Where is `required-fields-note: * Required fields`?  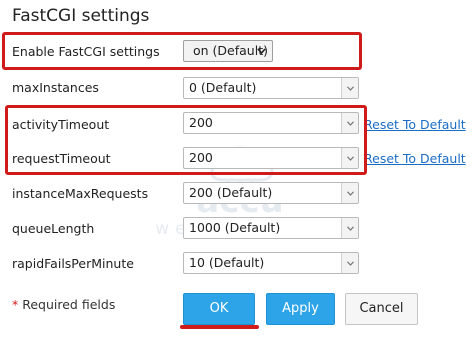 required-fields-note: * Required fields is located at coordinates (63, 304).